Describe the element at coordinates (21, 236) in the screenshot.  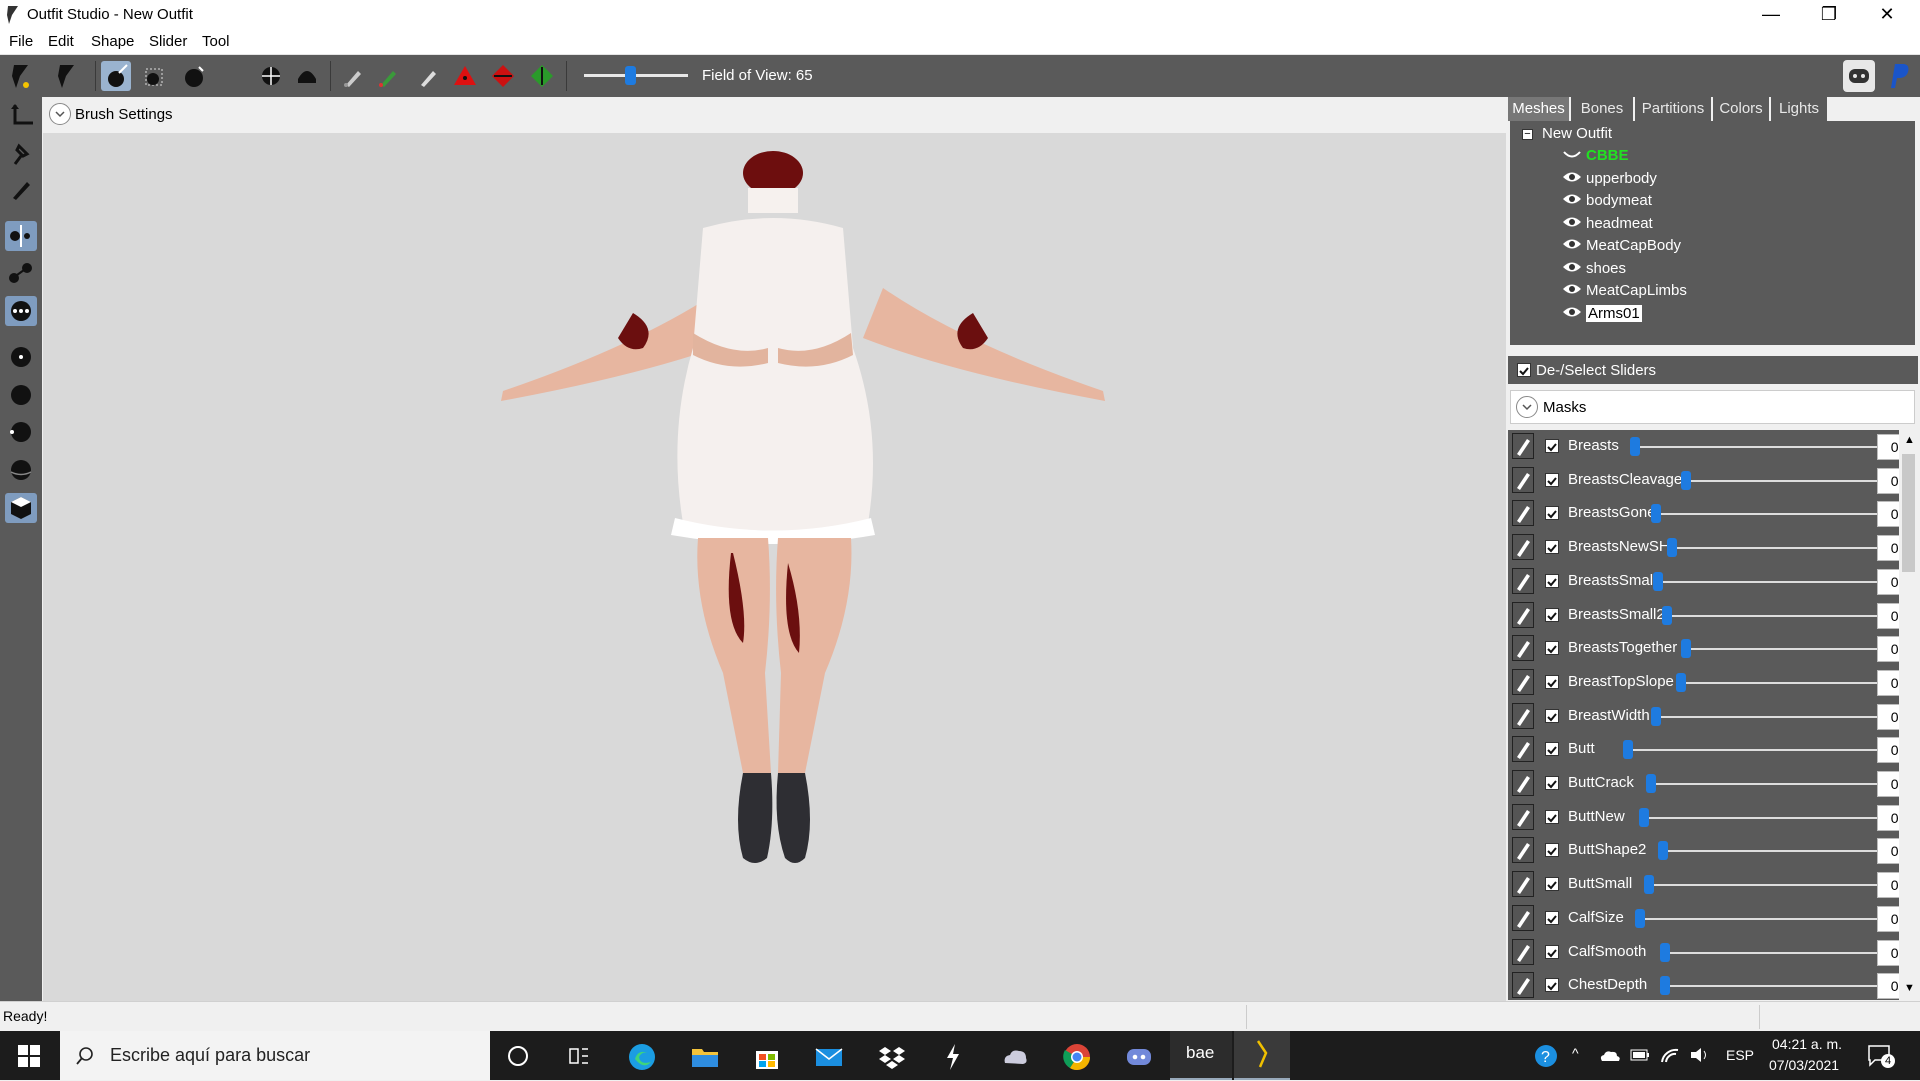
I see `symmetry-x-toggle` at that location.